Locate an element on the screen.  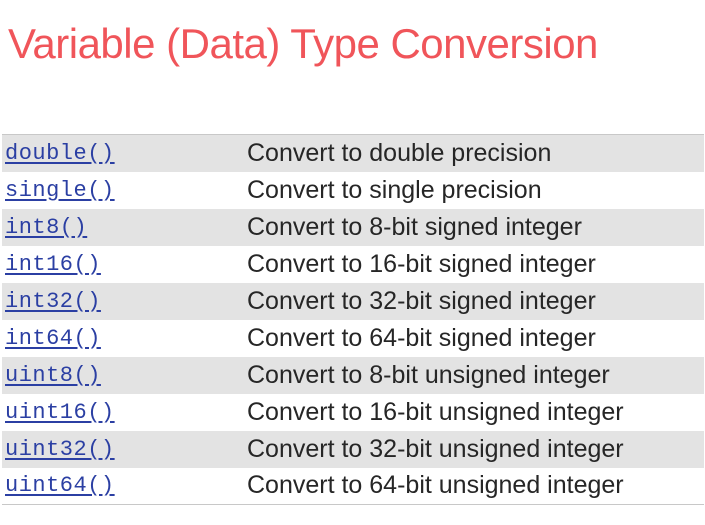
table-row: int32() Convert to 32-bit signed integer is located at coordinates (353, 301).